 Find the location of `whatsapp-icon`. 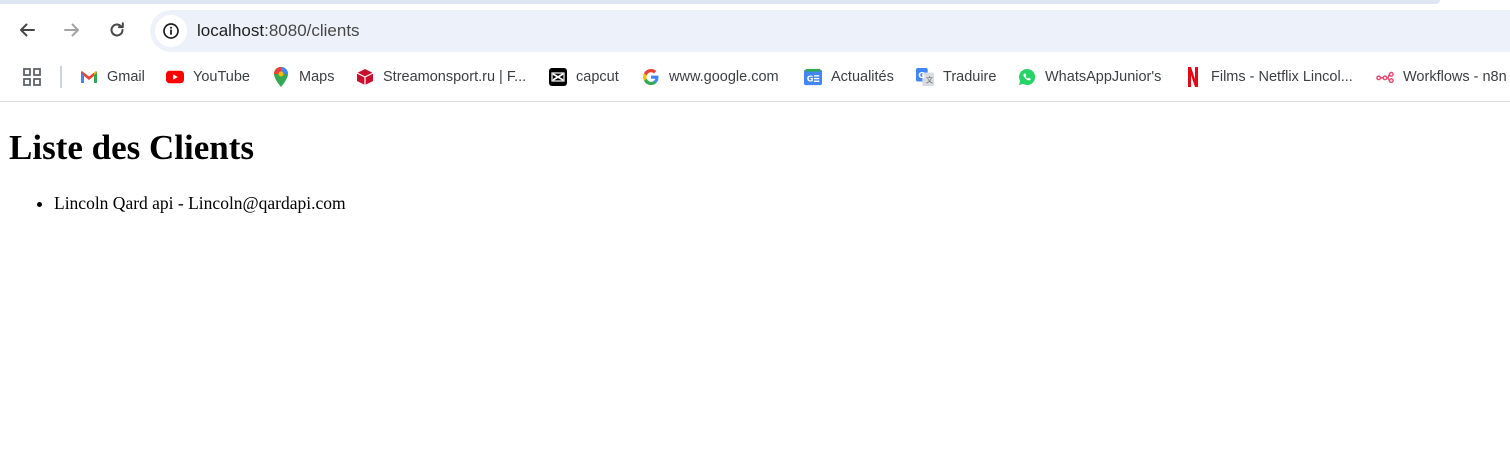

whatsapp-icon is located at coordinates (1027, 77).